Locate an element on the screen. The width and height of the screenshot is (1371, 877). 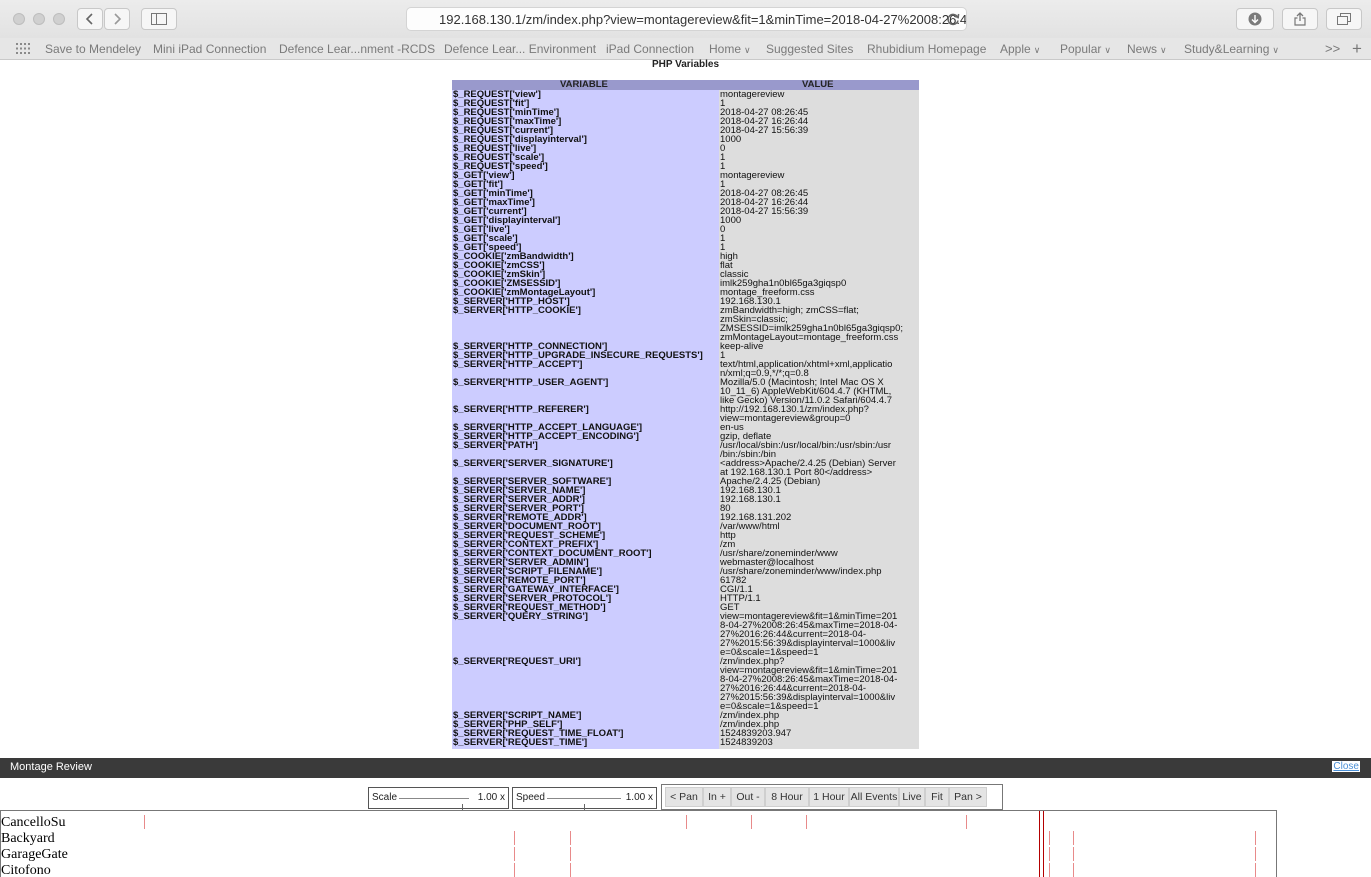
favorite-item: iPad Connection is located at coordinates (650, 49).